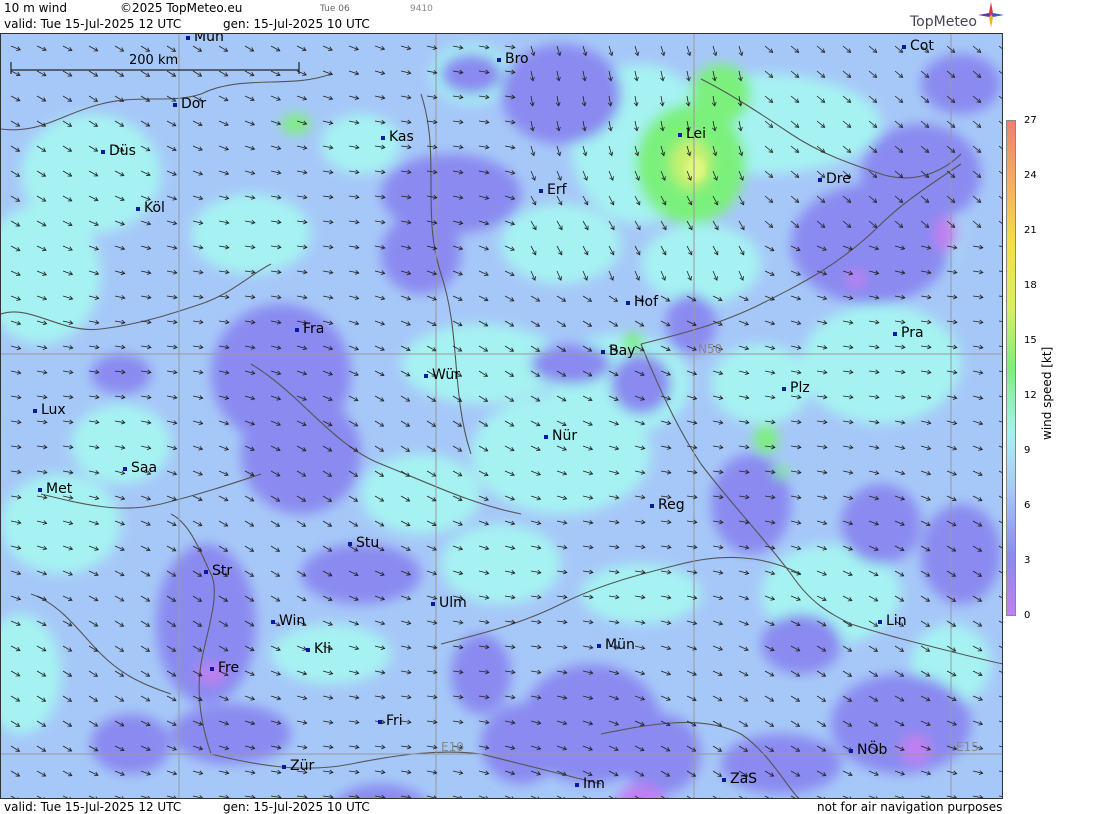 The image size is (1095, 814). Describe the element at coordinates (622, 351) in the screenshot. I see `city-name: Bay` at that location.